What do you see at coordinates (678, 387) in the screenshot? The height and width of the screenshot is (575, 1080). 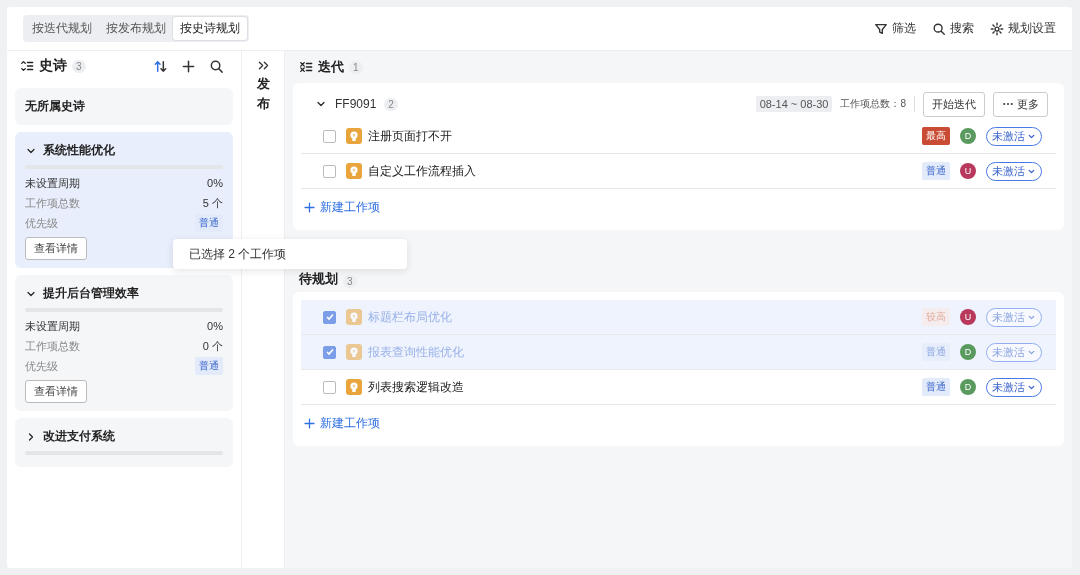 I see `work-item-row: 列表搜索逻辑改造 普通 D 未激活` at bounding box center [678, 387].